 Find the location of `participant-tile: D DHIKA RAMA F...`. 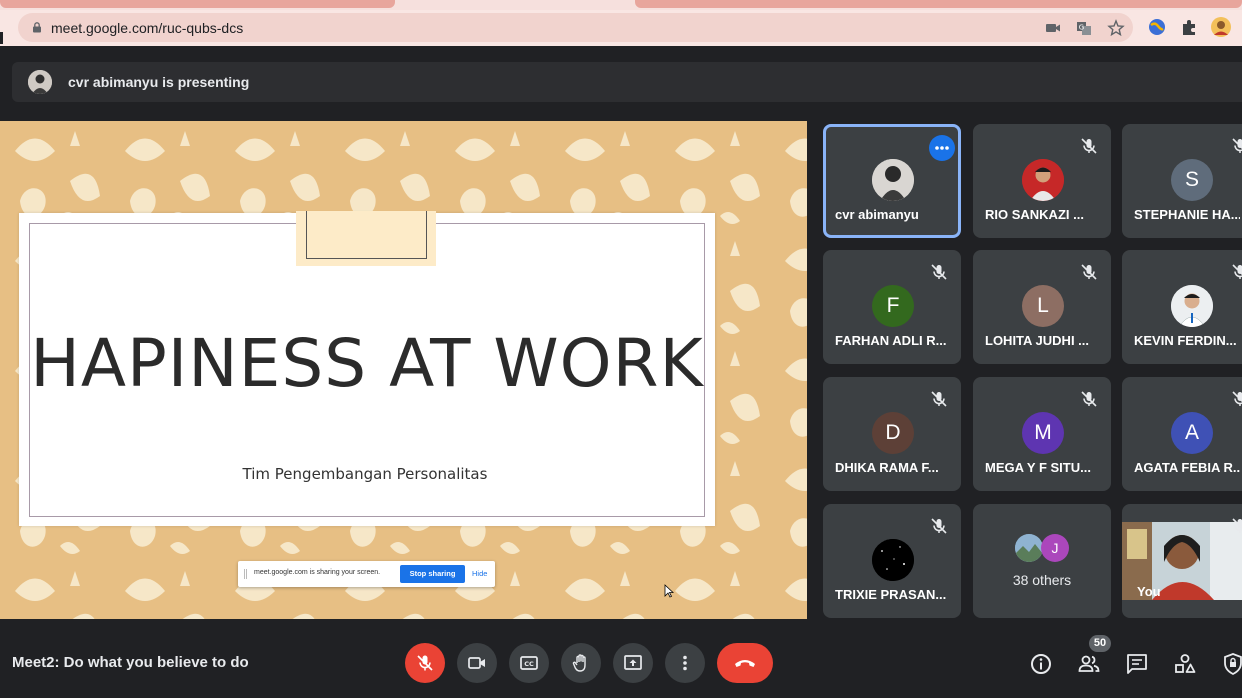

participant-tile: D DHIKA RAMA F... is located at coordinates (892, 434).